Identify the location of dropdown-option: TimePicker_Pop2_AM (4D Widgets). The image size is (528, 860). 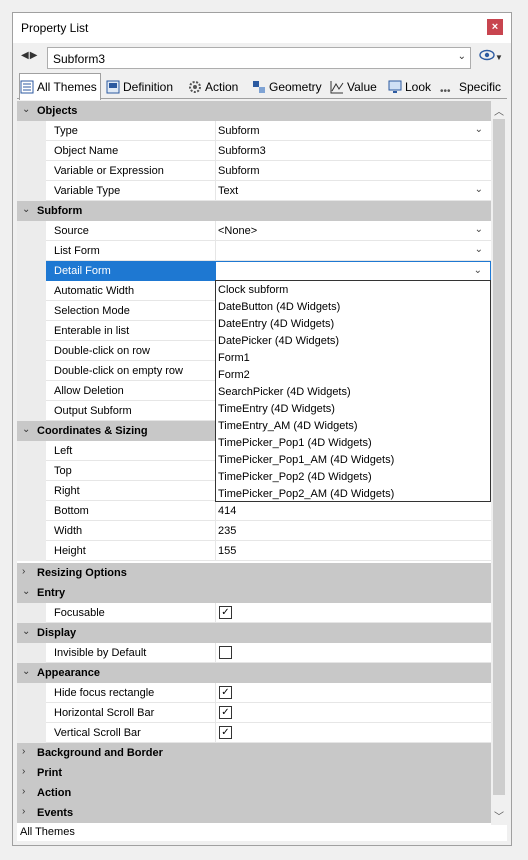
(353, 494).